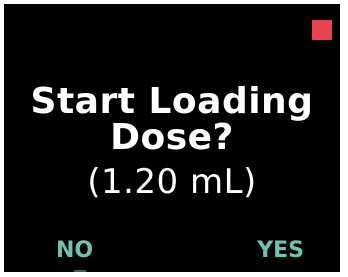 The height and width of the screenshot is (277, 348). What do you see at coordinates (322, 30) in the screenshot?
I see `red-square-icon` at bounding box center [322, 30].